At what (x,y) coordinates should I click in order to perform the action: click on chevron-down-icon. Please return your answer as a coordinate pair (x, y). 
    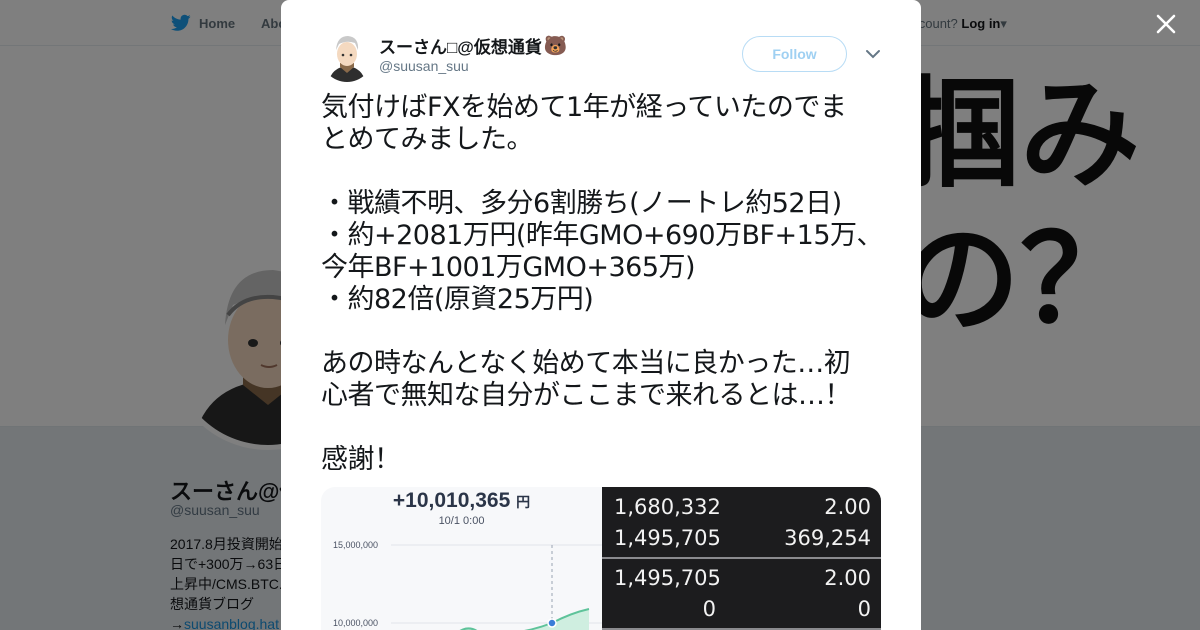
    Looking at the image, I should click on (873, 54).